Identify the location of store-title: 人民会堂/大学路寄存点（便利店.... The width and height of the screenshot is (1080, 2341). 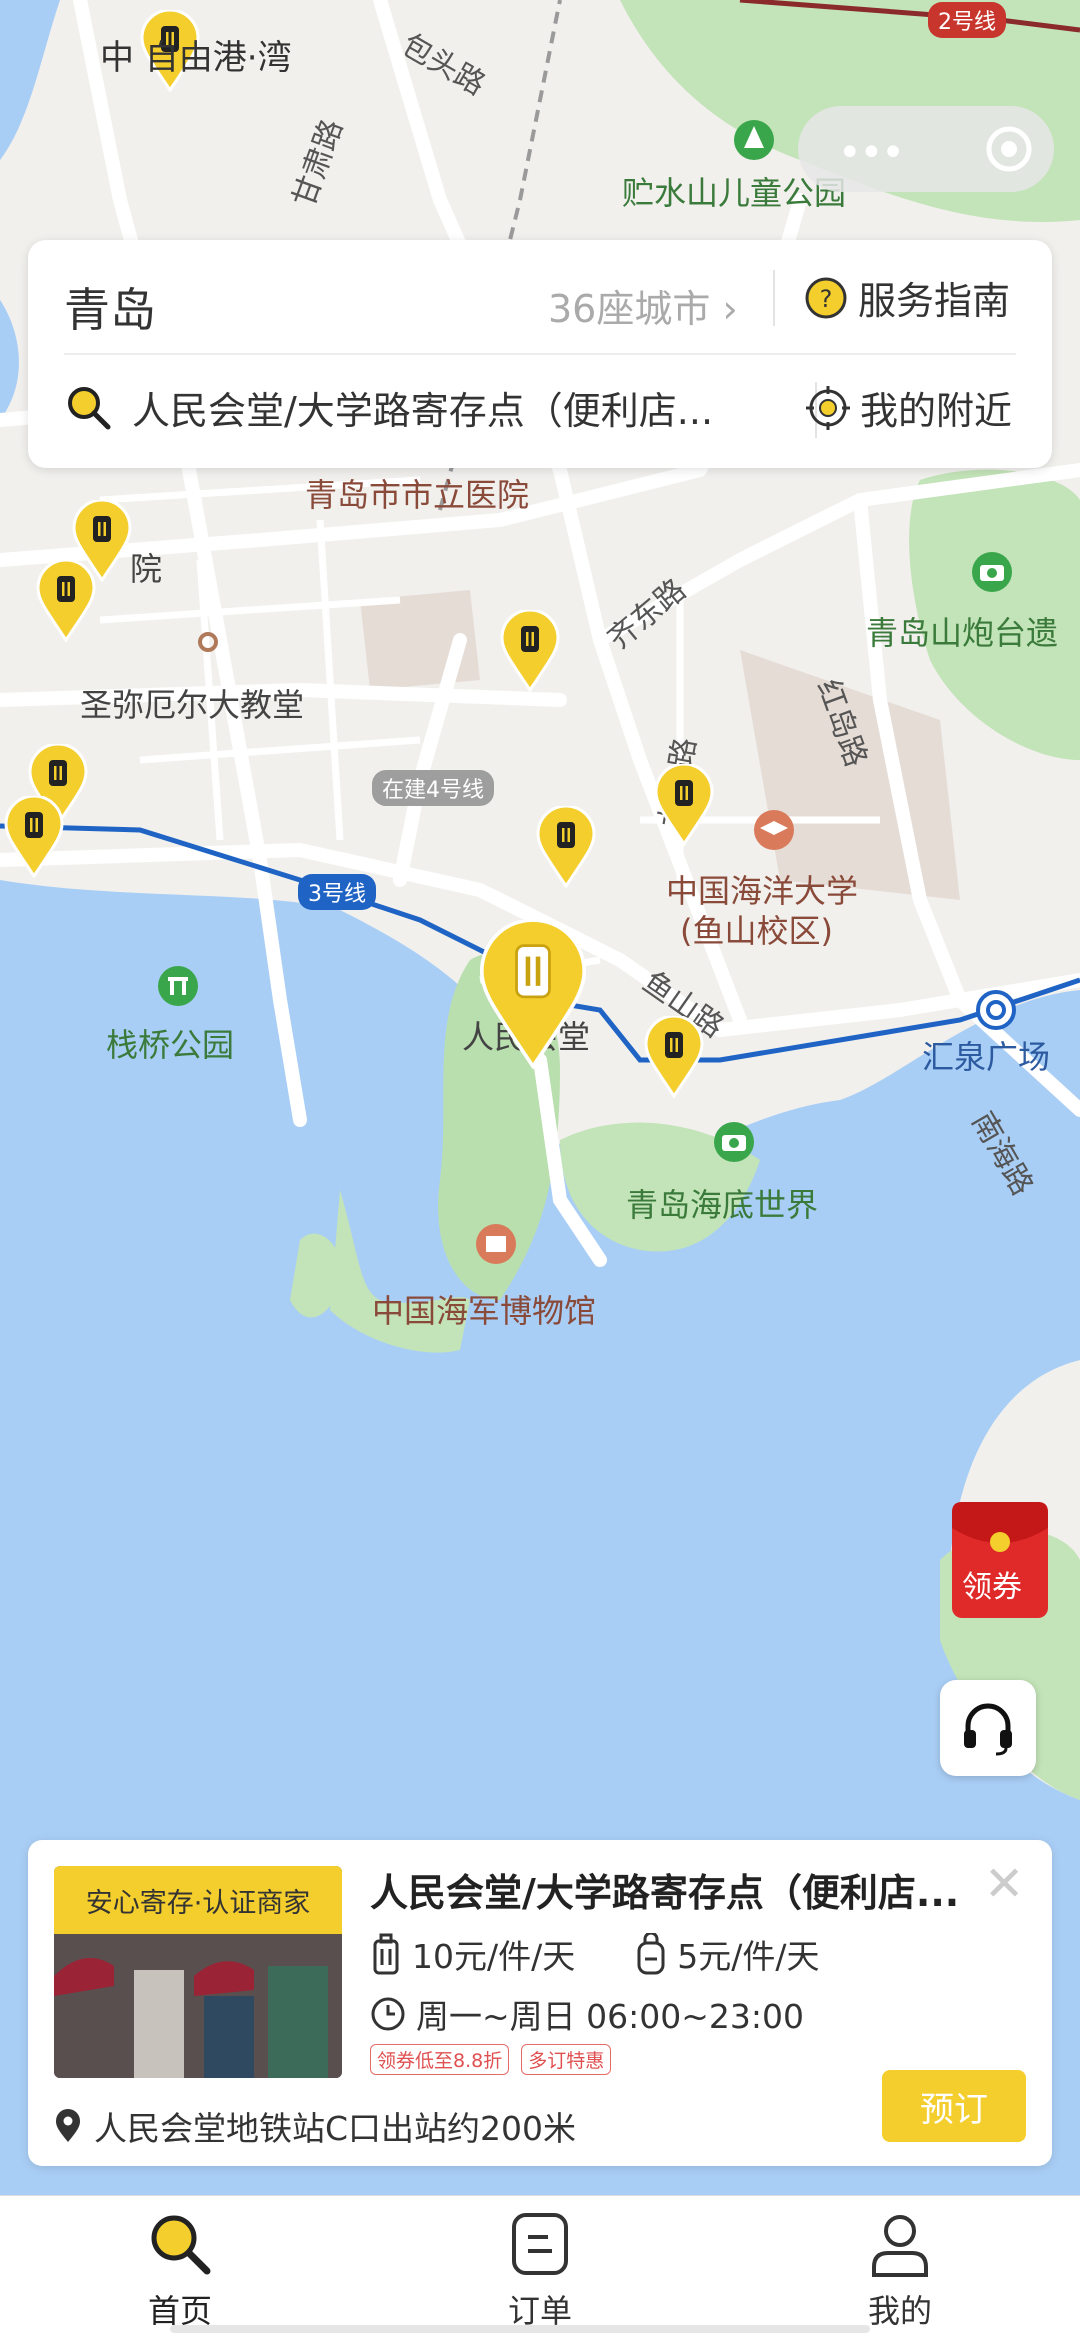
(665, 1893).